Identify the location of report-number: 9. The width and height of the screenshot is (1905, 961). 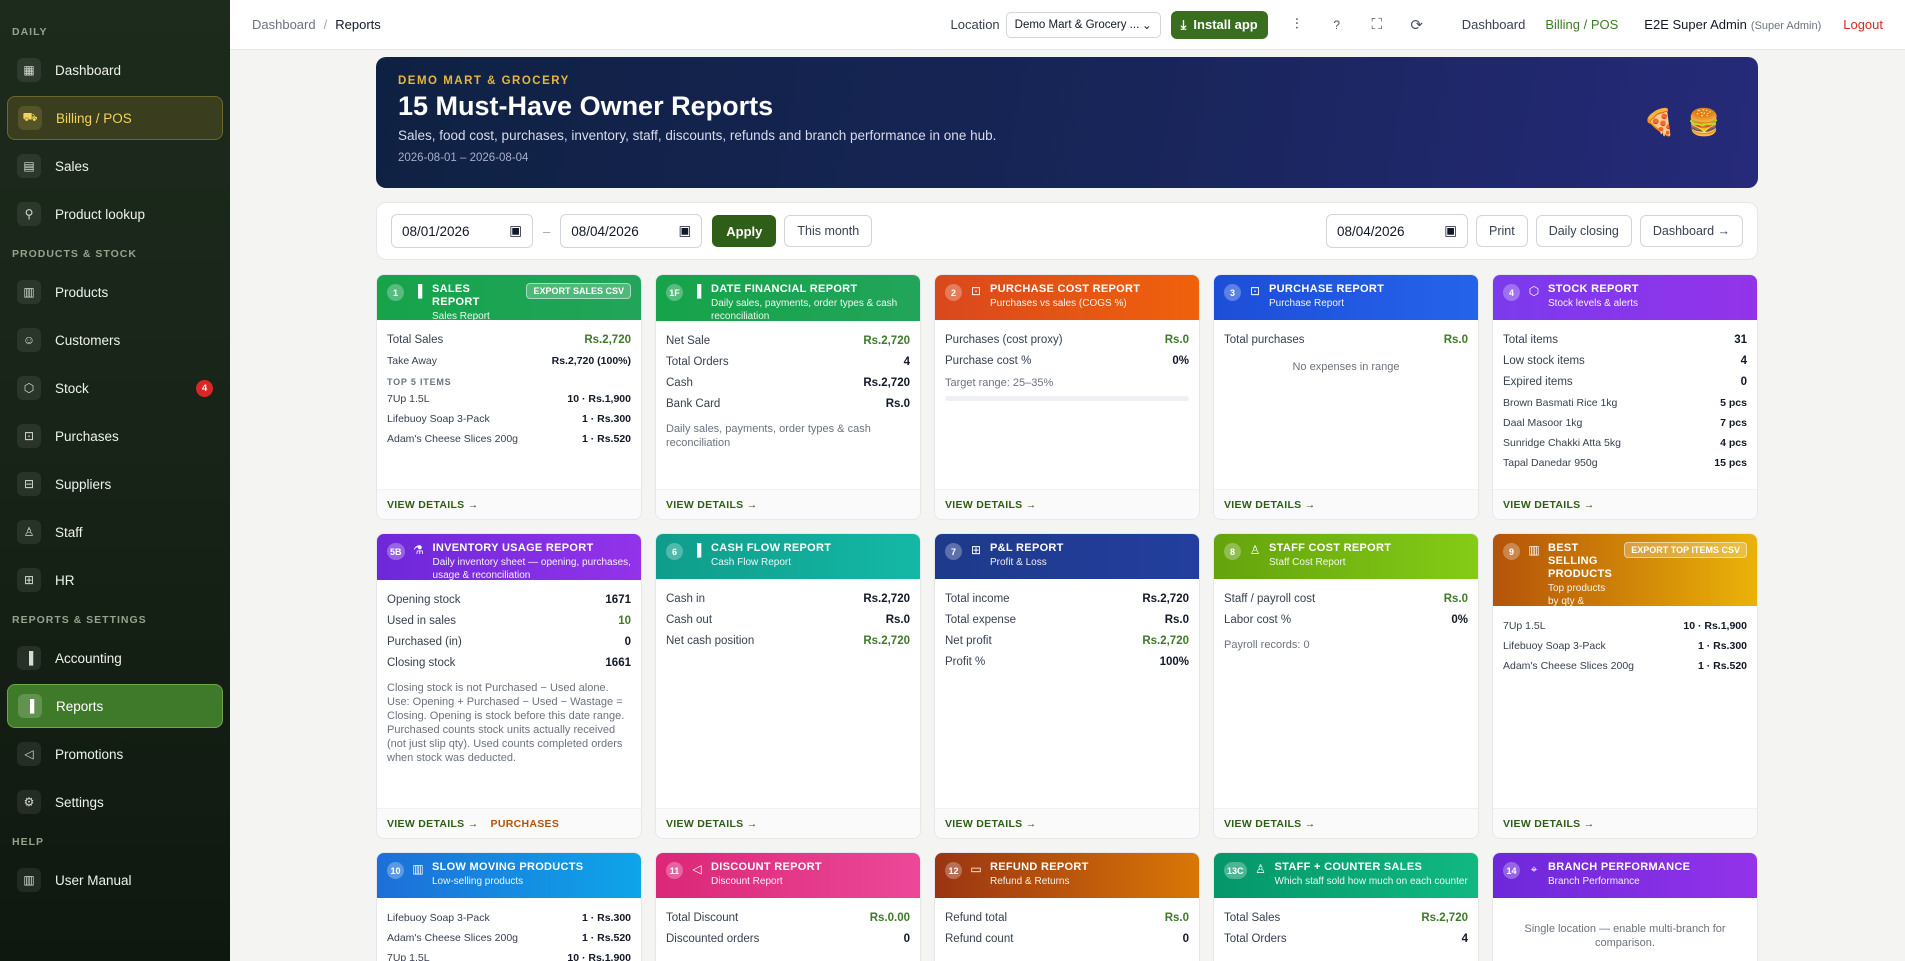
(1511, 551).